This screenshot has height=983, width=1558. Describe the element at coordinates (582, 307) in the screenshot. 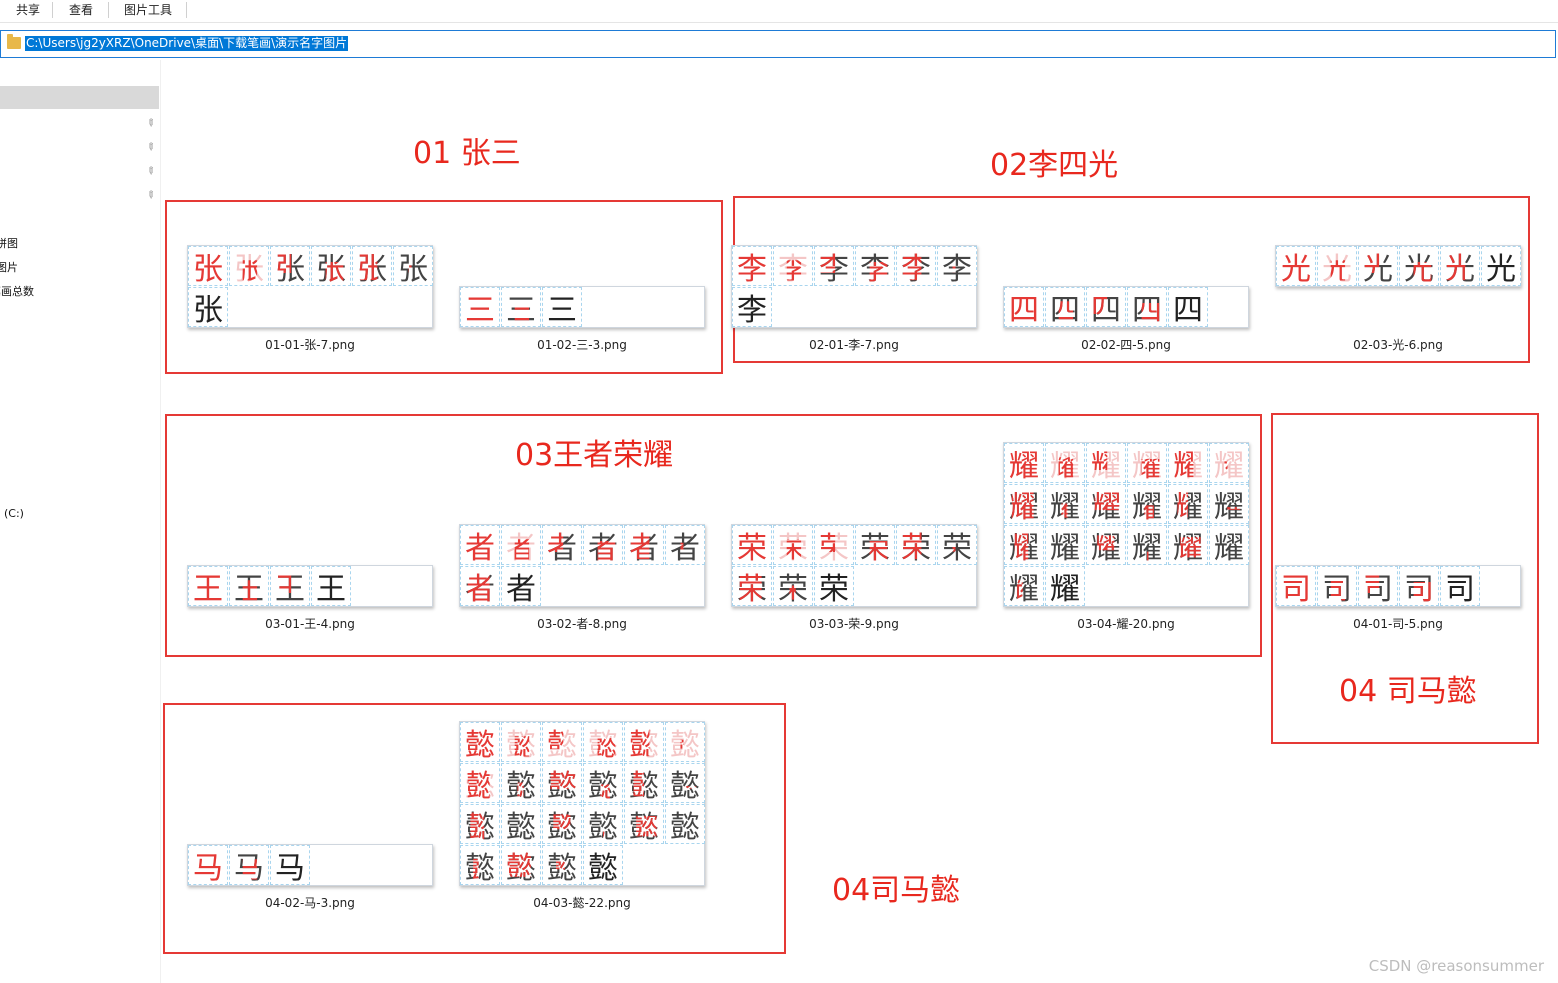

I see `file-thumbnail: 三三三三三` at that location.